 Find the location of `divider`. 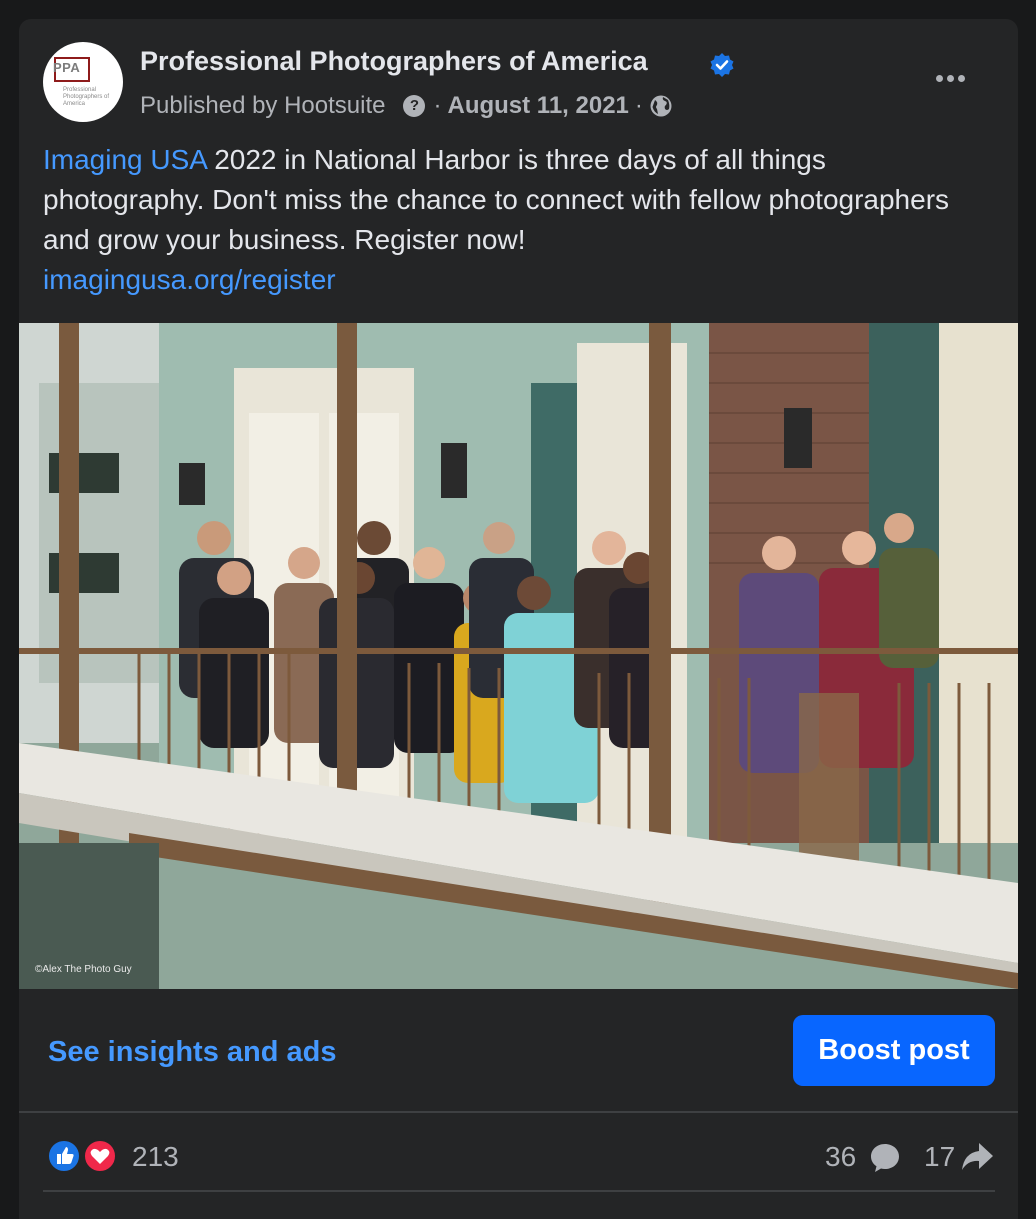

divider is located at coordinates (519, 1191).